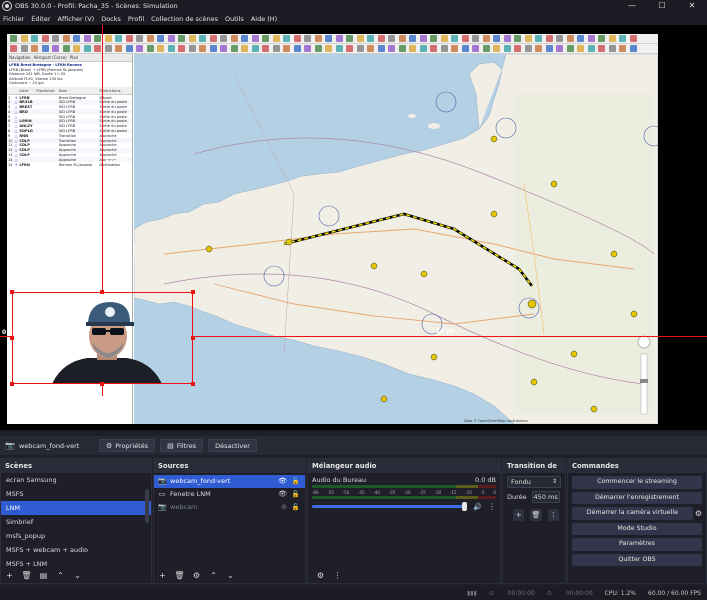 The height and width of the screenshot is (600, 707). Describe the element at coordinates (284, 507) in the screenshot. I see `eye-hidden-icon: ⊘` at that location.